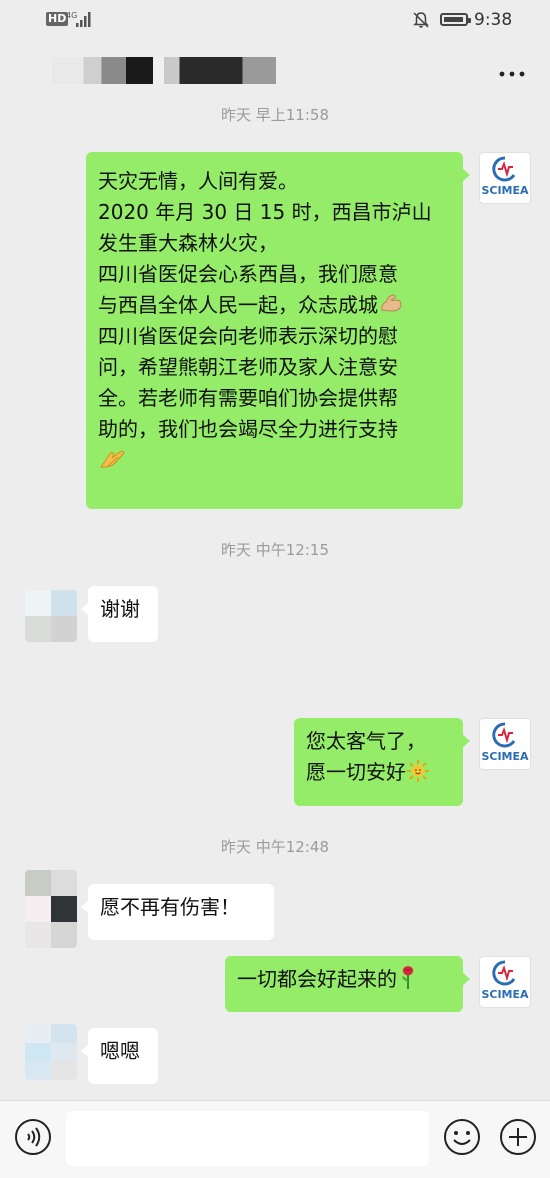 The height and width of the screenshot is (1178, 550). Describe the element at coordinates (120, 1051) in the screenshot. I see `message-text: 嗯嗯` at that location.